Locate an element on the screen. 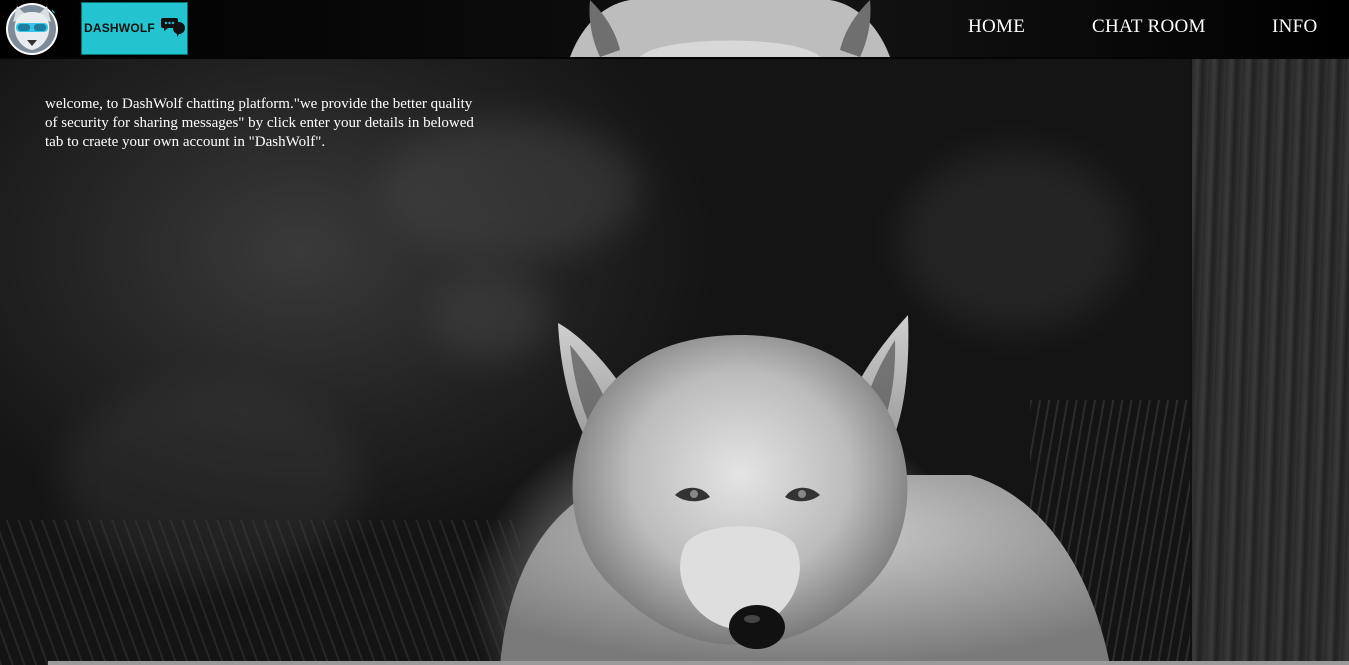  grass-foreground is located at coordinates (260, 592).